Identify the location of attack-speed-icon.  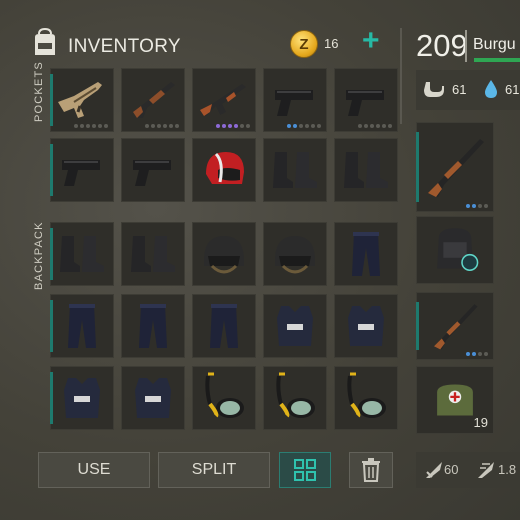
(486, 470).